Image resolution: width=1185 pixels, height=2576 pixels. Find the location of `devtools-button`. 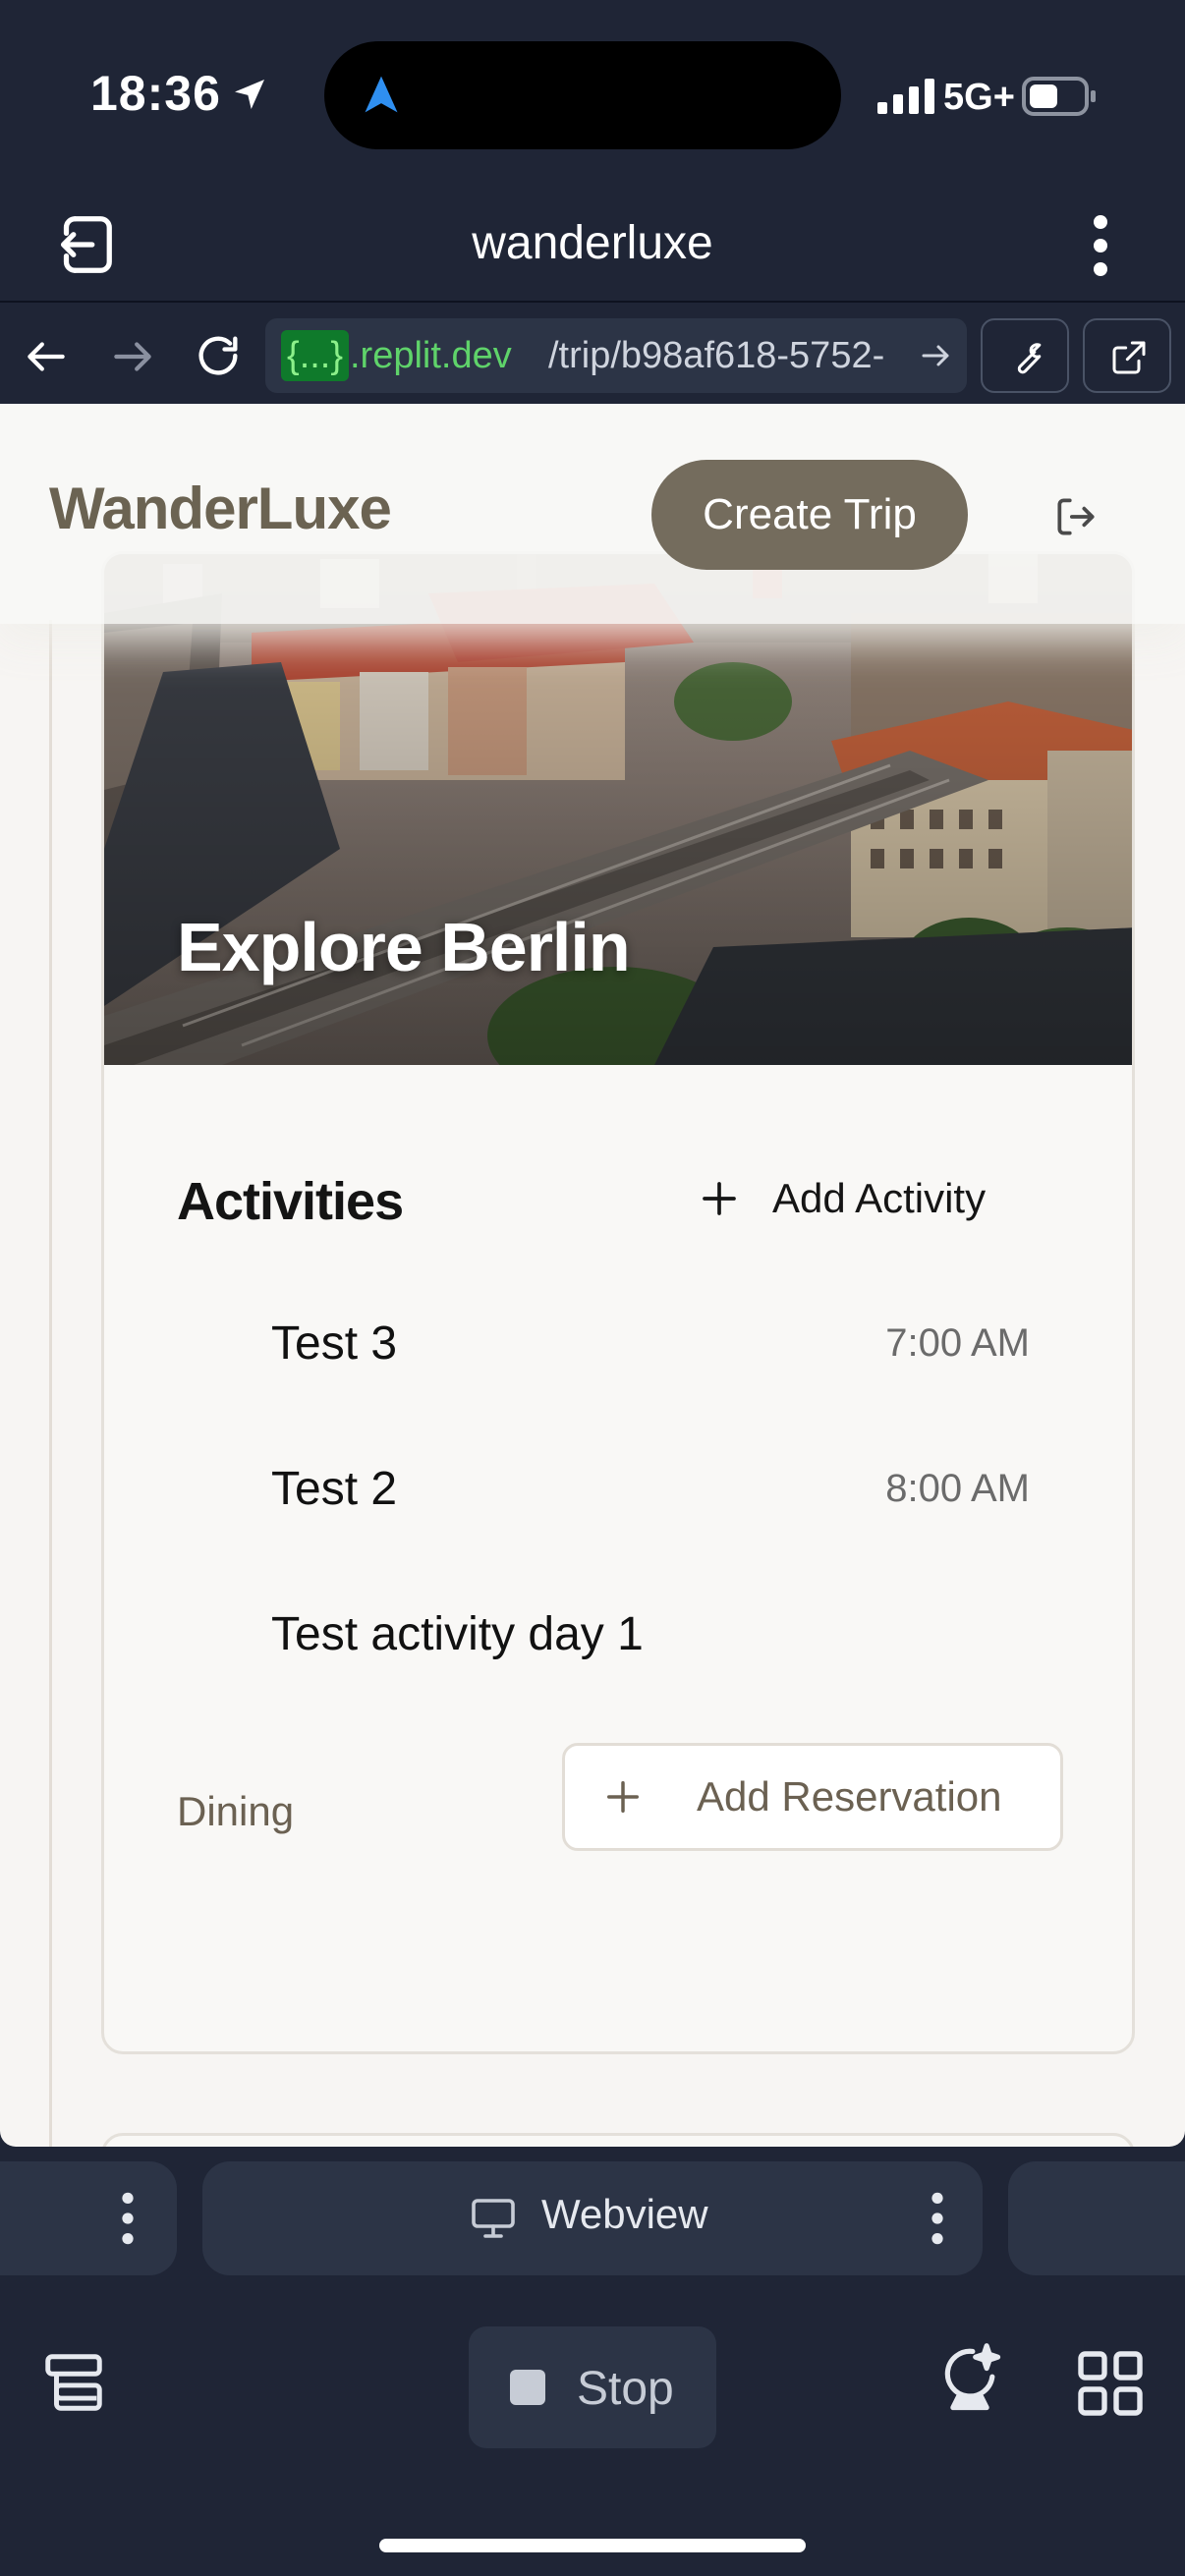

devtools-button is located at coordinates (1025, 355).